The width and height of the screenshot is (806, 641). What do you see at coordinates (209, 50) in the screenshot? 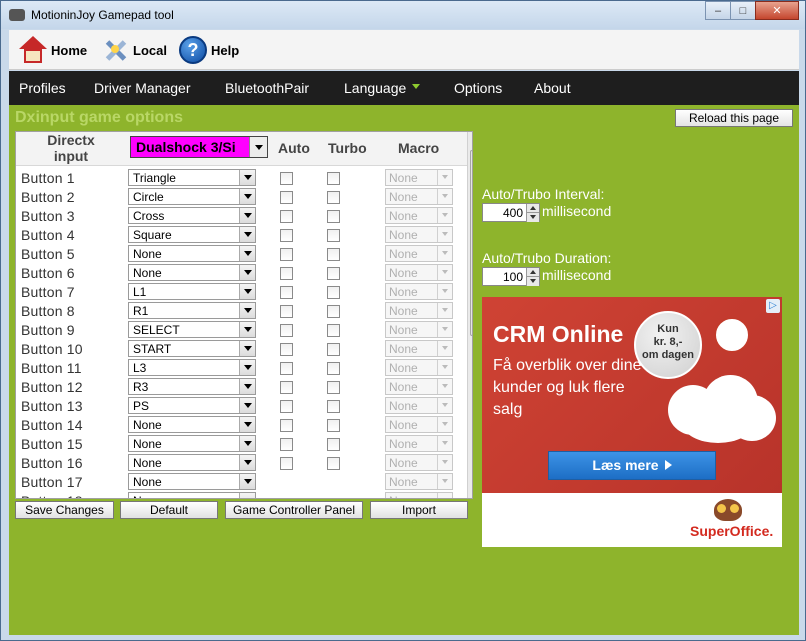
I see `help-button: ? Help` at bounding box center [209, 50].